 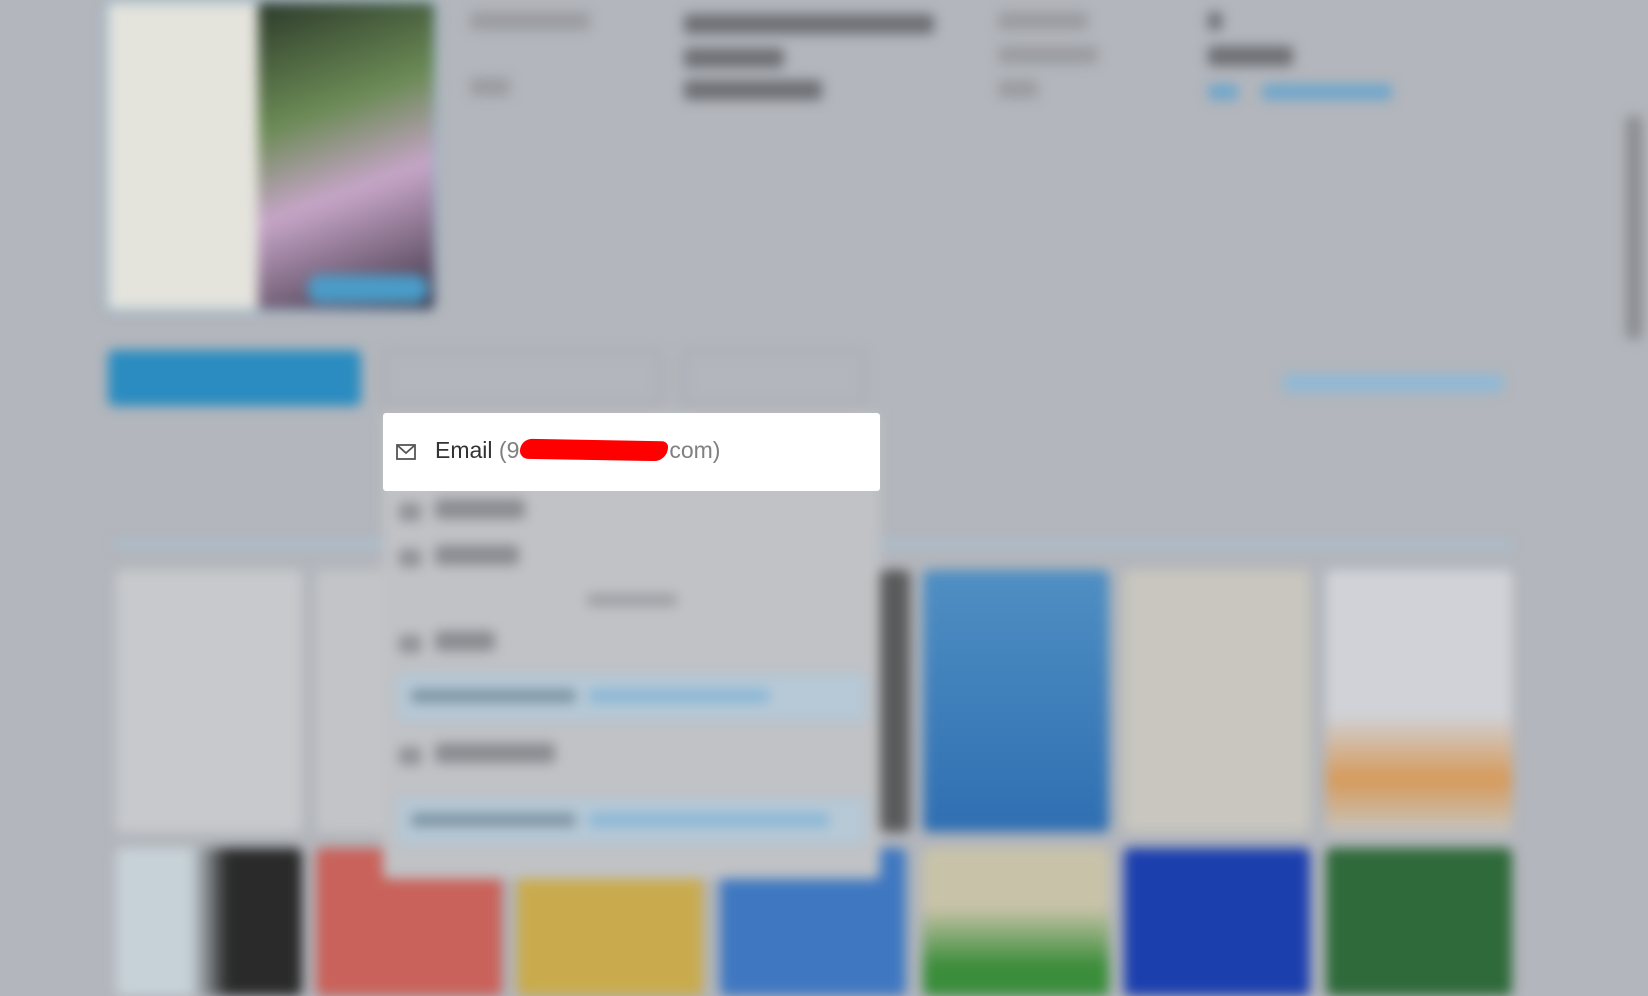 I want to click on scrollbar, so click(x=1634, y=227).